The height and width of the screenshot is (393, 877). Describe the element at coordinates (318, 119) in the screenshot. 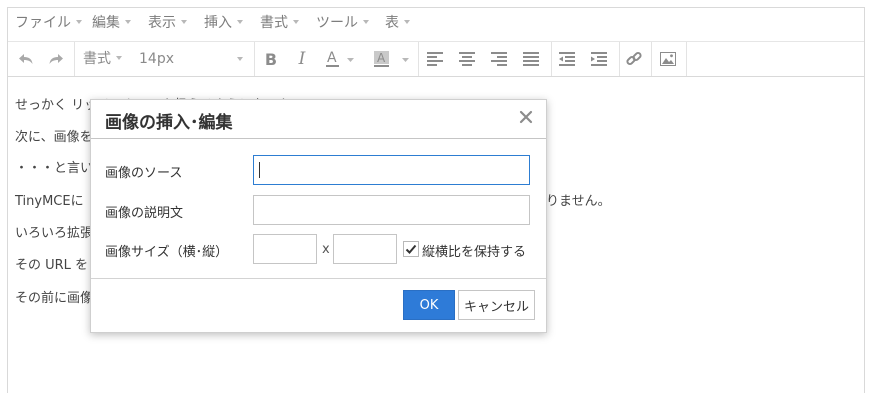

I see `dialog-header: 画像の挿入･編集` at that location.